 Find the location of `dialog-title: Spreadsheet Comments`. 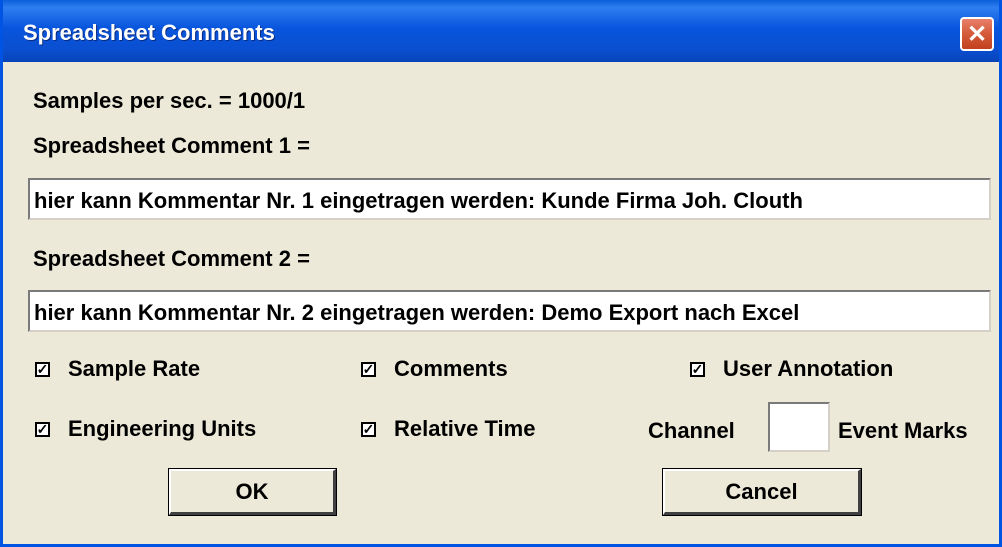

dialog-title: Spreadsheet Comments is located at coordinates (149, 32).